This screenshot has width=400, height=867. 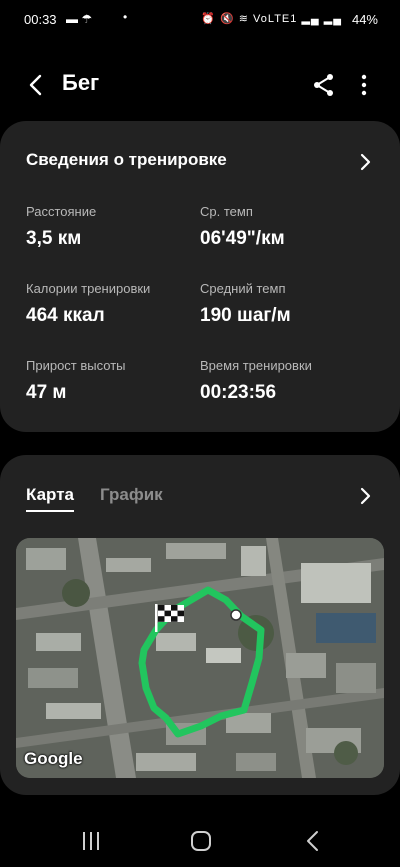 What do you see at coordinates (61, 227) in the screenshot?
I see `stat-distance: Расстояние 3,5 км` at bounding box center [61, 227].